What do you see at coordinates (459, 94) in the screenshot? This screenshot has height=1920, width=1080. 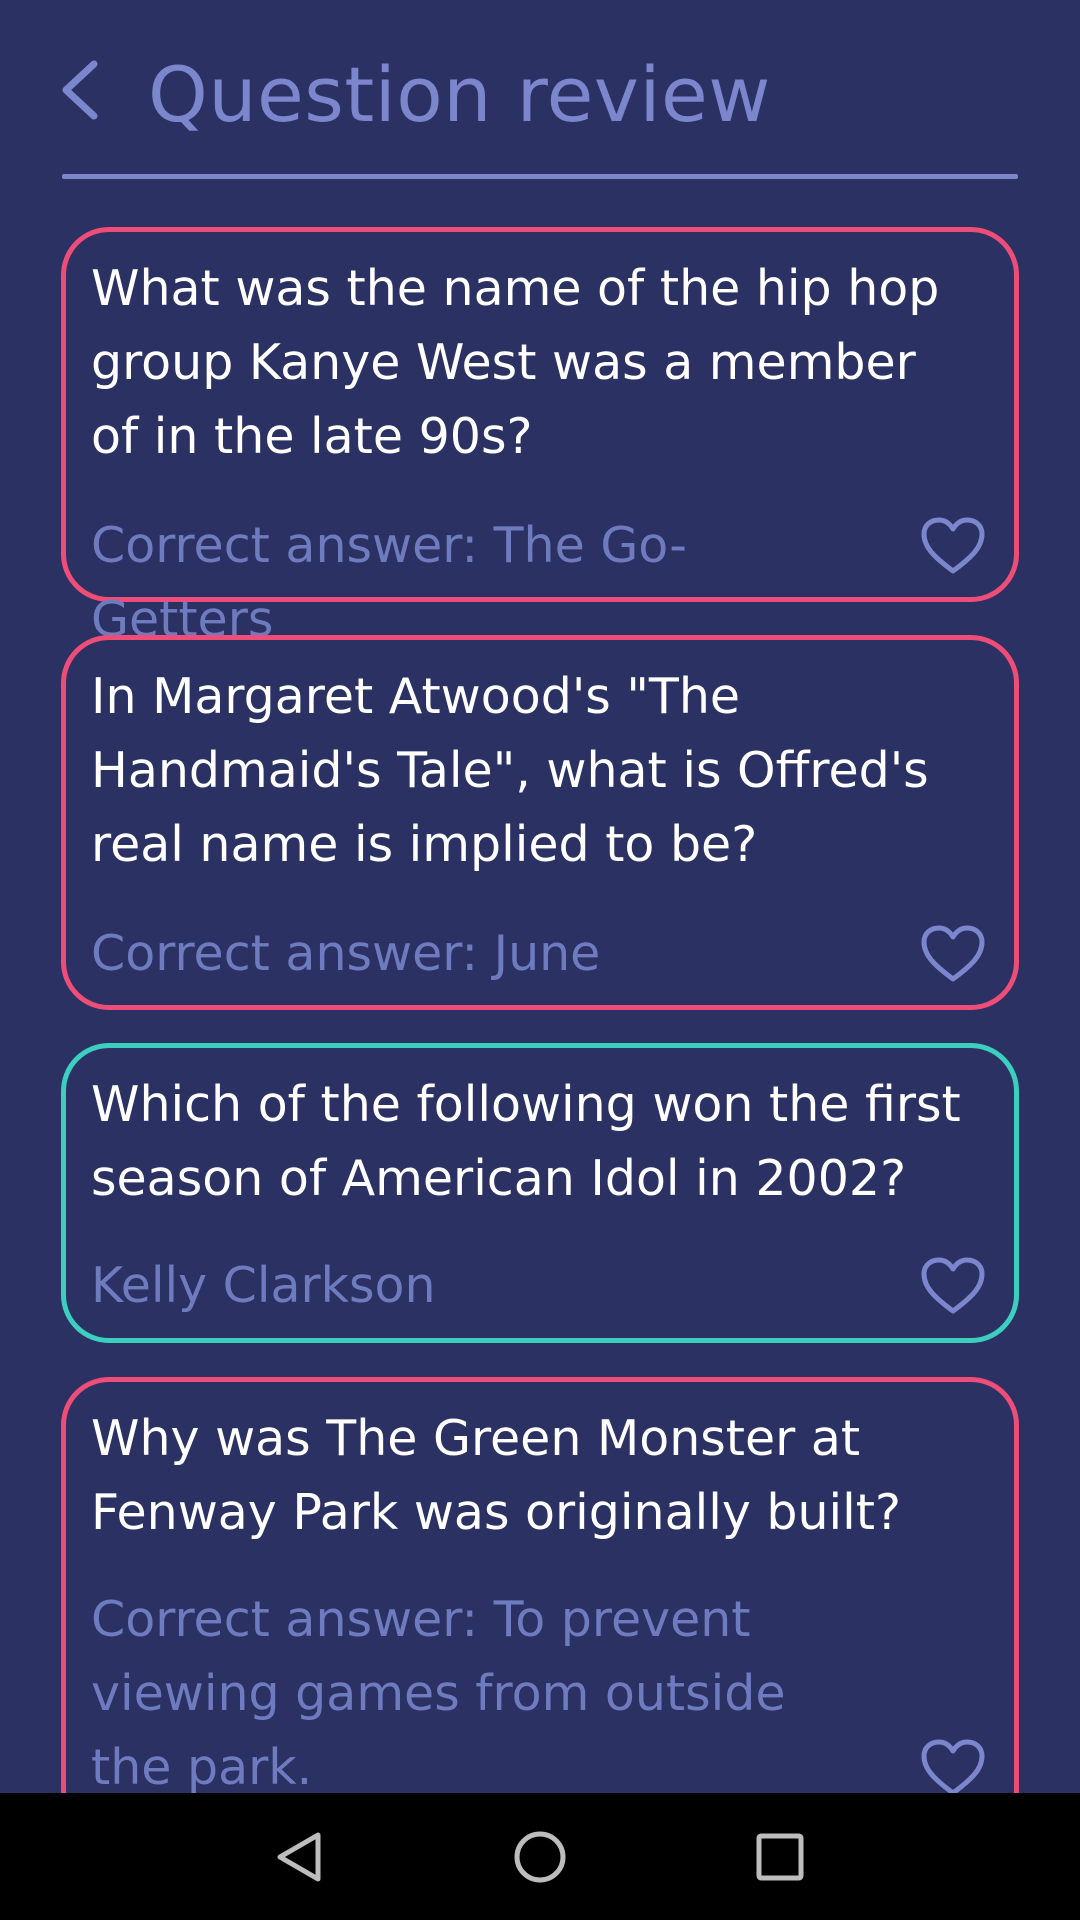 I see `page-title: Question review` at bounding box center [459, 94].